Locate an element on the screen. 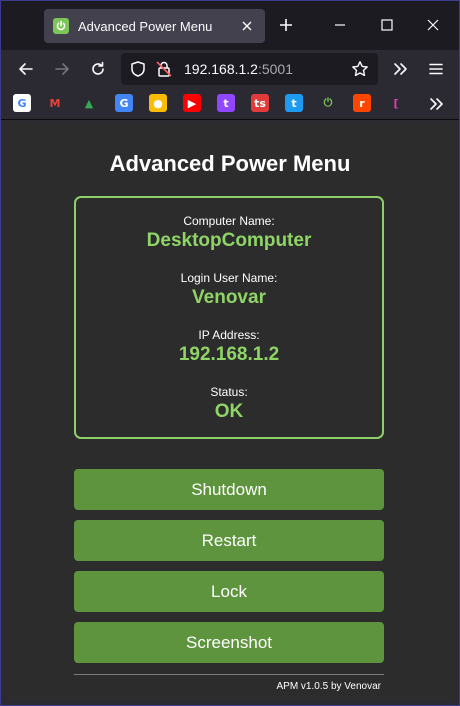 This screenshot has height=706, width=460. youtube-icon: ▶ is located at coordinates (192, 103).